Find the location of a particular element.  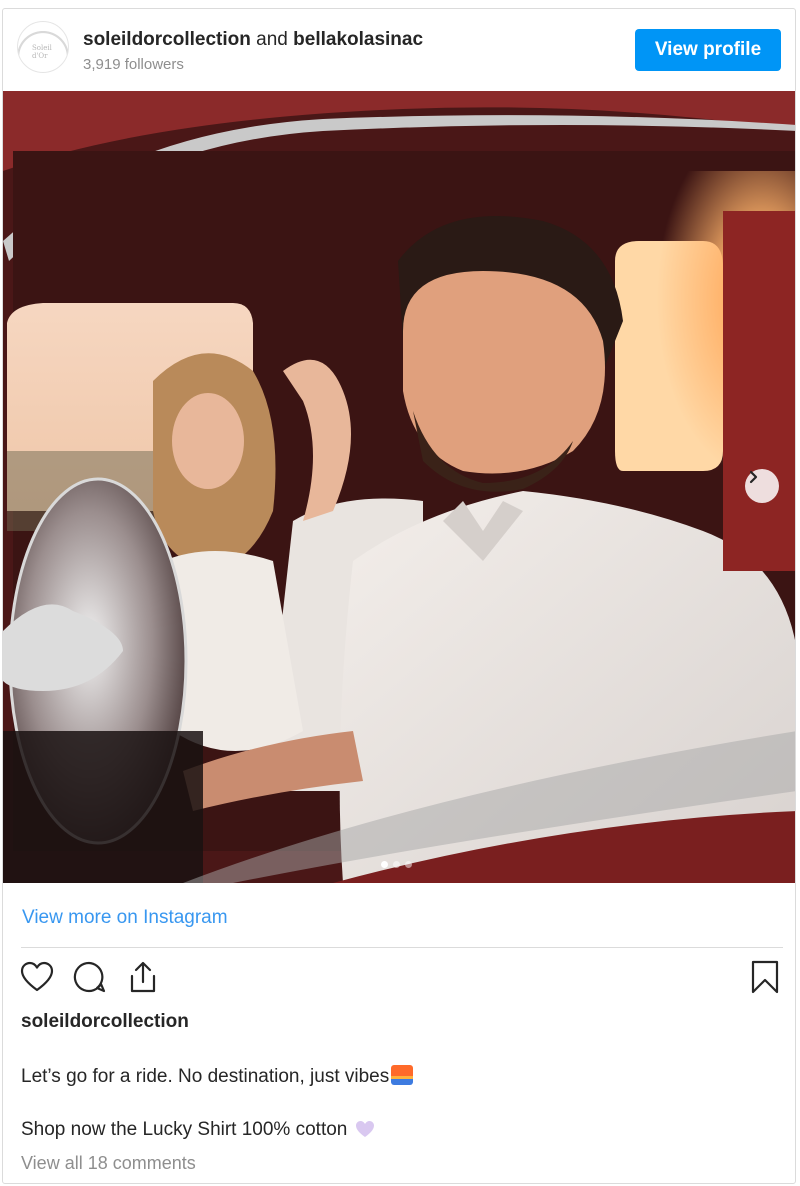

bookmark-icon is located at coordinates (765, 977).